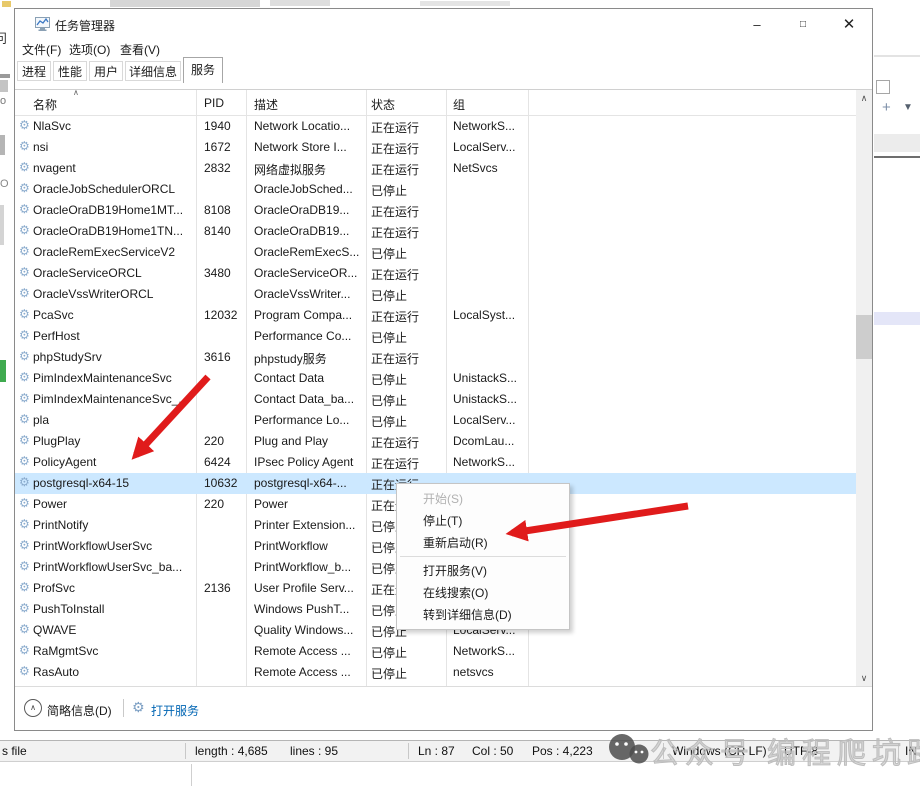  I want to click on statusbar-separator, so click(777, 751).